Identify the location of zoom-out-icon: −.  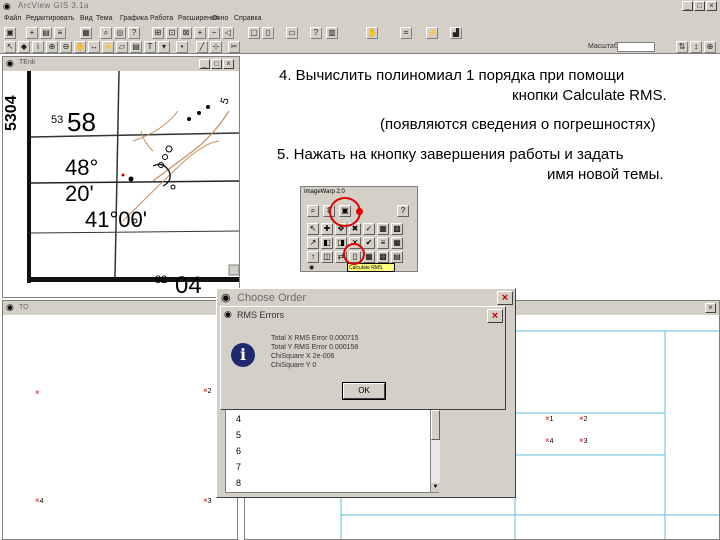
(214, 33).